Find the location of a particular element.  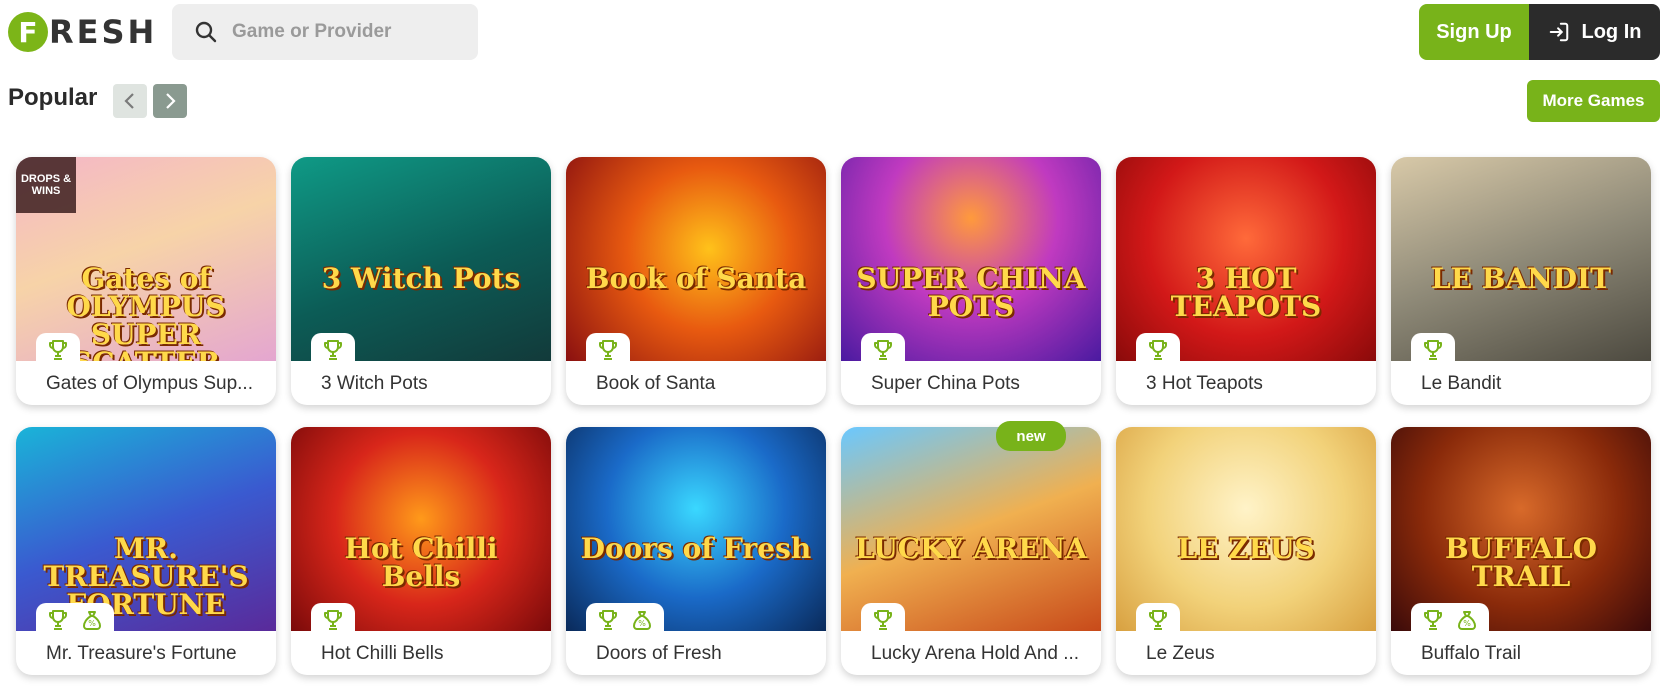

game-art-title: 3 Witch Pots is located at coordinates (421, 278).